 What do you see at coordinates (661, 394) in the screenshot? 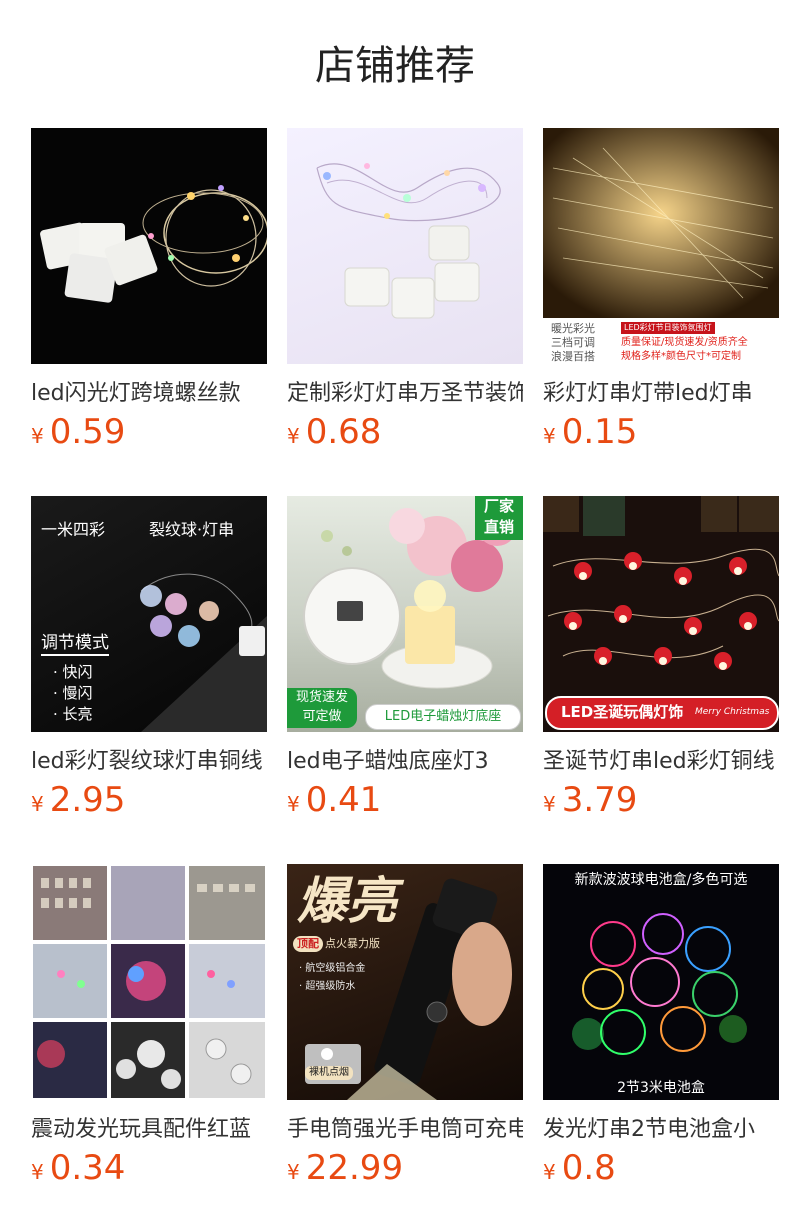
I see `product-name: 彩灯灯串灯带led灯串` at bounding box center [661, 394].